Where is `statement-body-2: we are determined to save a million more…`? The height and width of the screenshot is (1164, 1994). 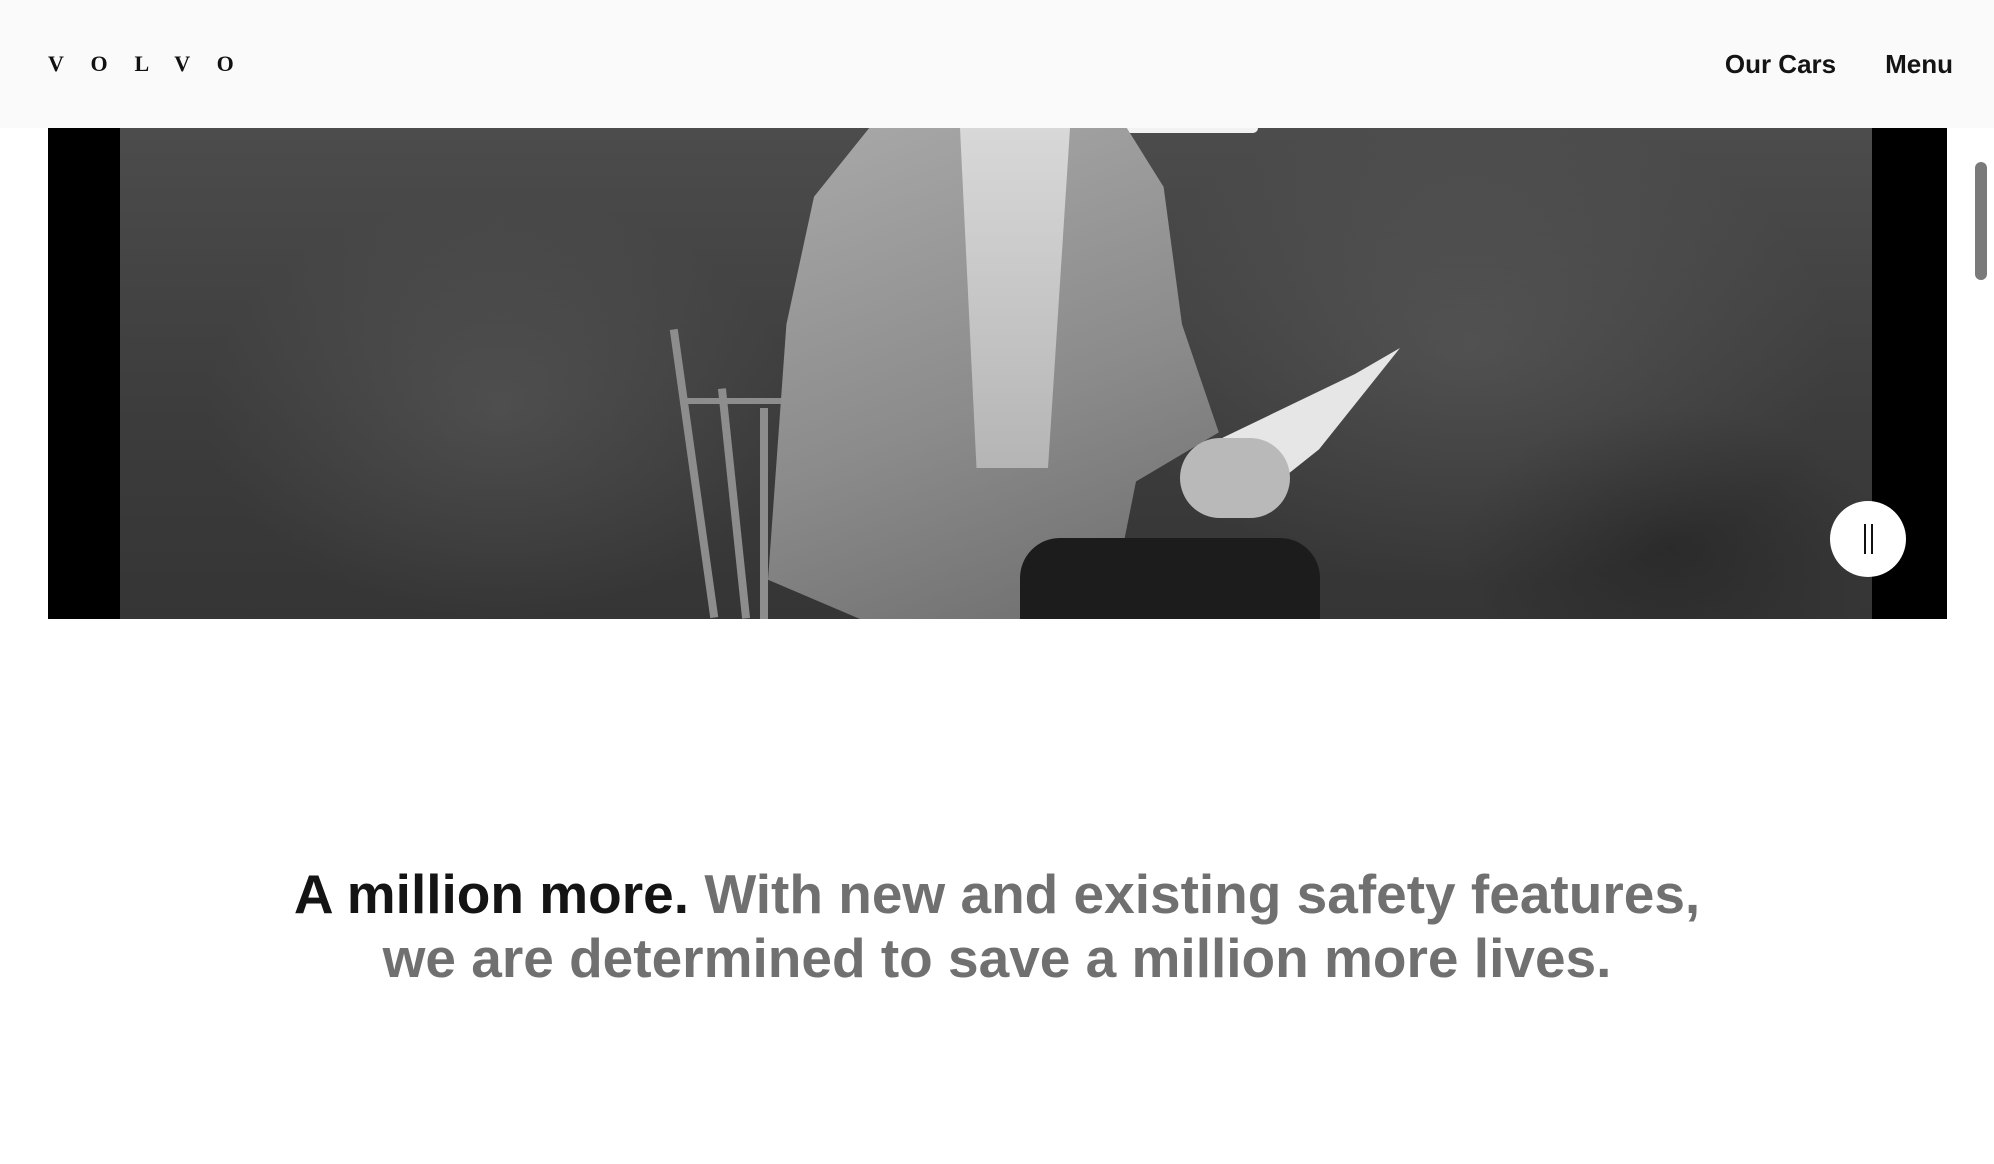
statement-body-2: we are determined to save a million more… is located at coordinates (997, 958).